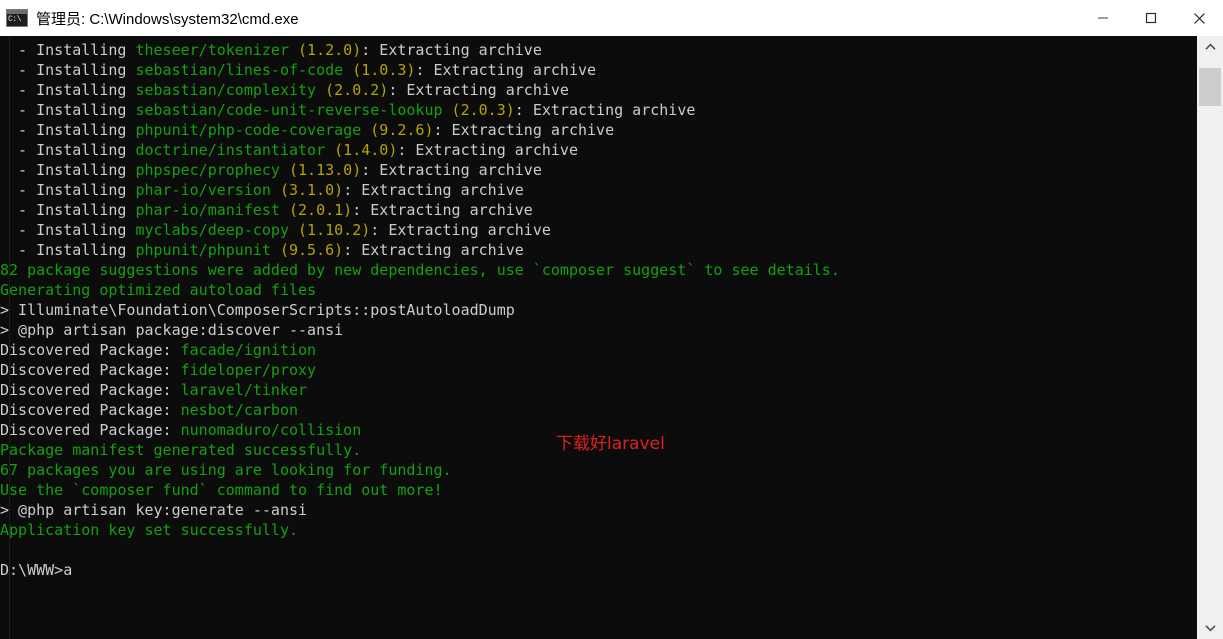  Describe the element at coordinates (402, 130) in the screenshot. I see `terminal-segment: (9.2.6)` at that location.